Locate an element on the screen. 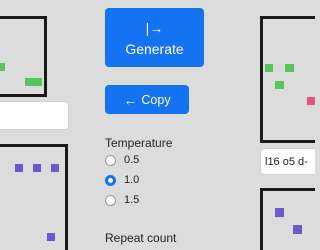  repeat-count-label: Repeat count is located at coordinates (141, 238).